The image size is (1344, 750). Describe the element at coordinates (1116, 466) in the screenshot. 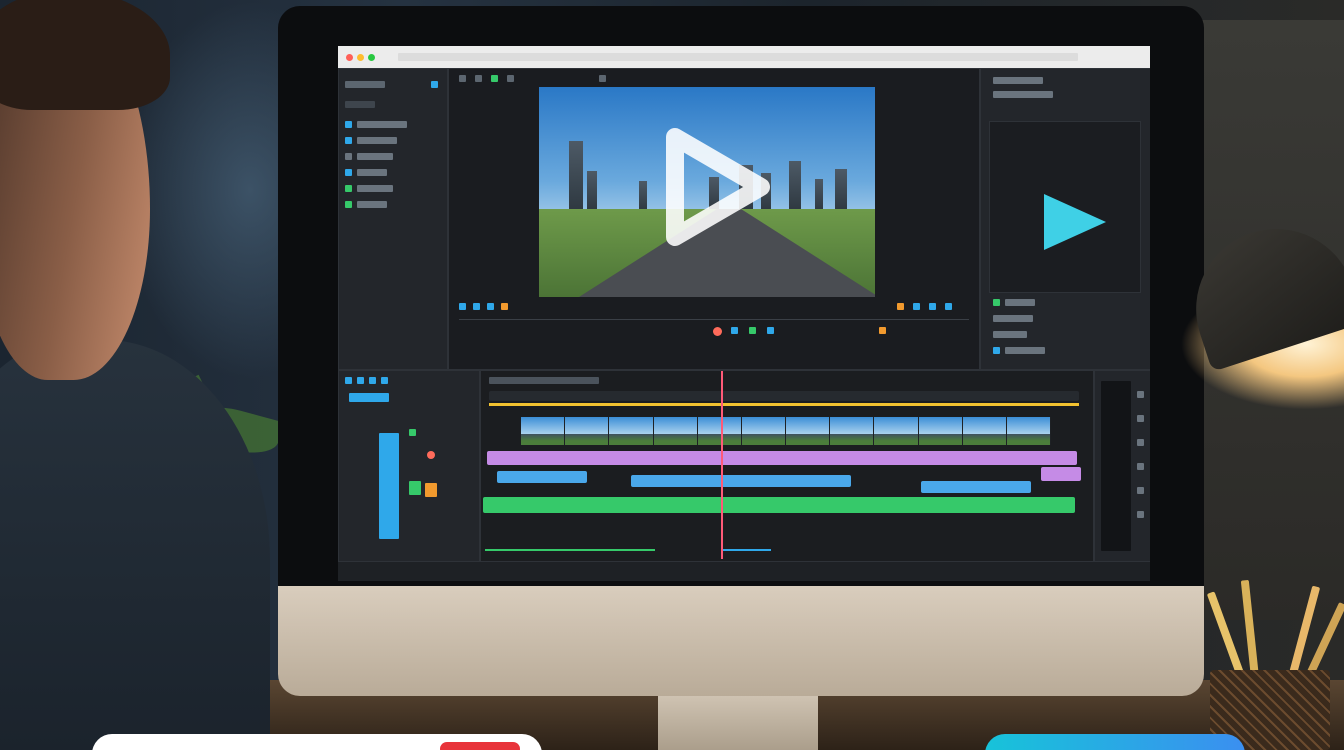

I see `scroll-strip` at that location.